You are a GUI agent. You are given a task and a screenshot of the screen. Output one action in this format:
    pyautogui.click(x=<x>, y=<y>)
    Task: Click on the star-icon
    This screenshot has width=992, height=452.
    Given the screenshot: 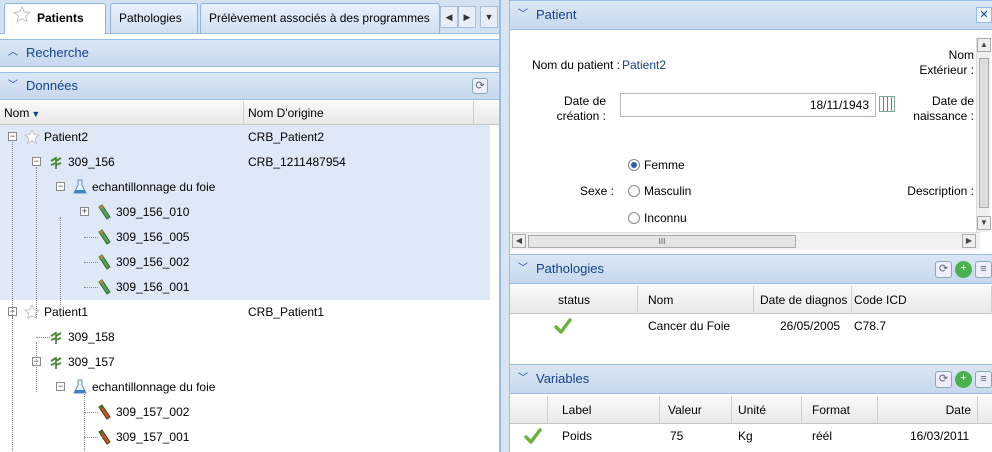 What is the action you would take?
    pyautogui.click(x=22, y=19)
    